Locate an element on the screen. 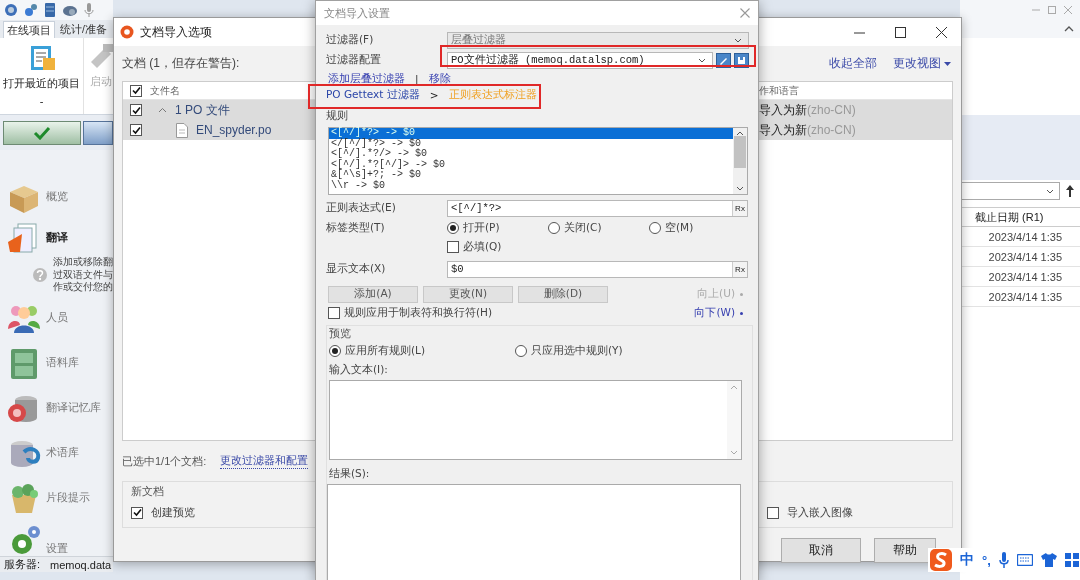 This screenshot has height=580, width=1080. list-item: </[^/]*?> -> $0 is located at coordinates (531, 143).